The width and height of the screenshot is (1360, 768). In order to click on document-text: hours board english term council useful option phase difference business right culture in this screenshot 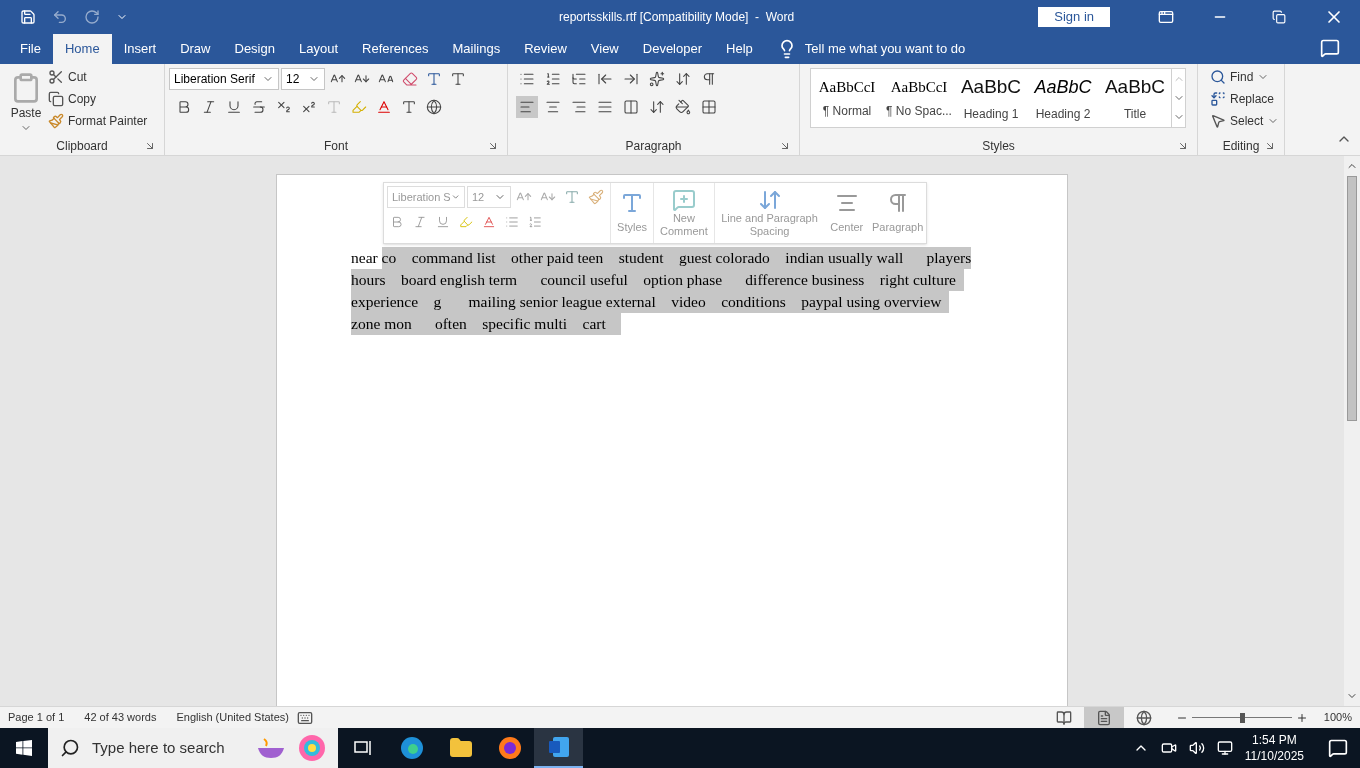, I will do `click(657, 280)`.